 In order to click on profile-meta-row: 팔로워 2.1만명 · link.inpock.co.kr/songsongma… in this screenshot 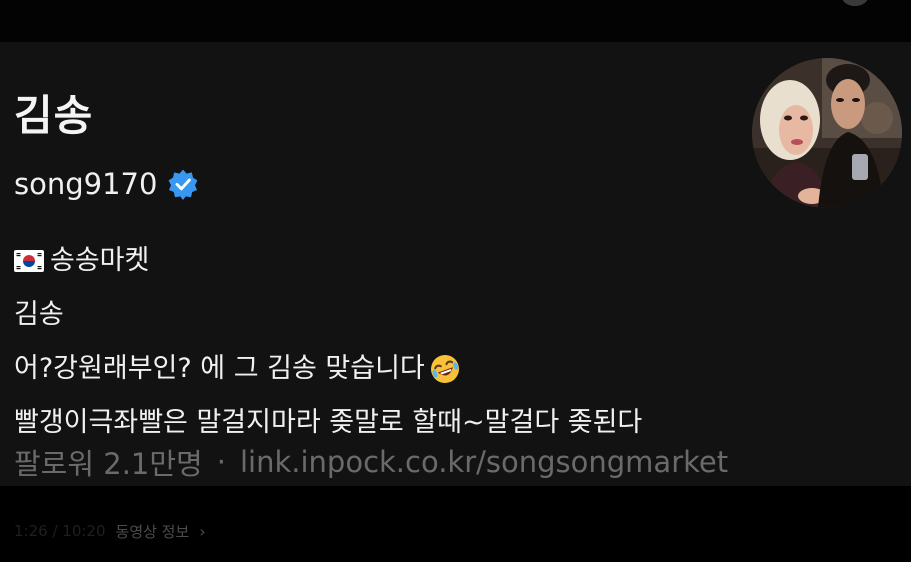, I will do `click(371, 462)`.